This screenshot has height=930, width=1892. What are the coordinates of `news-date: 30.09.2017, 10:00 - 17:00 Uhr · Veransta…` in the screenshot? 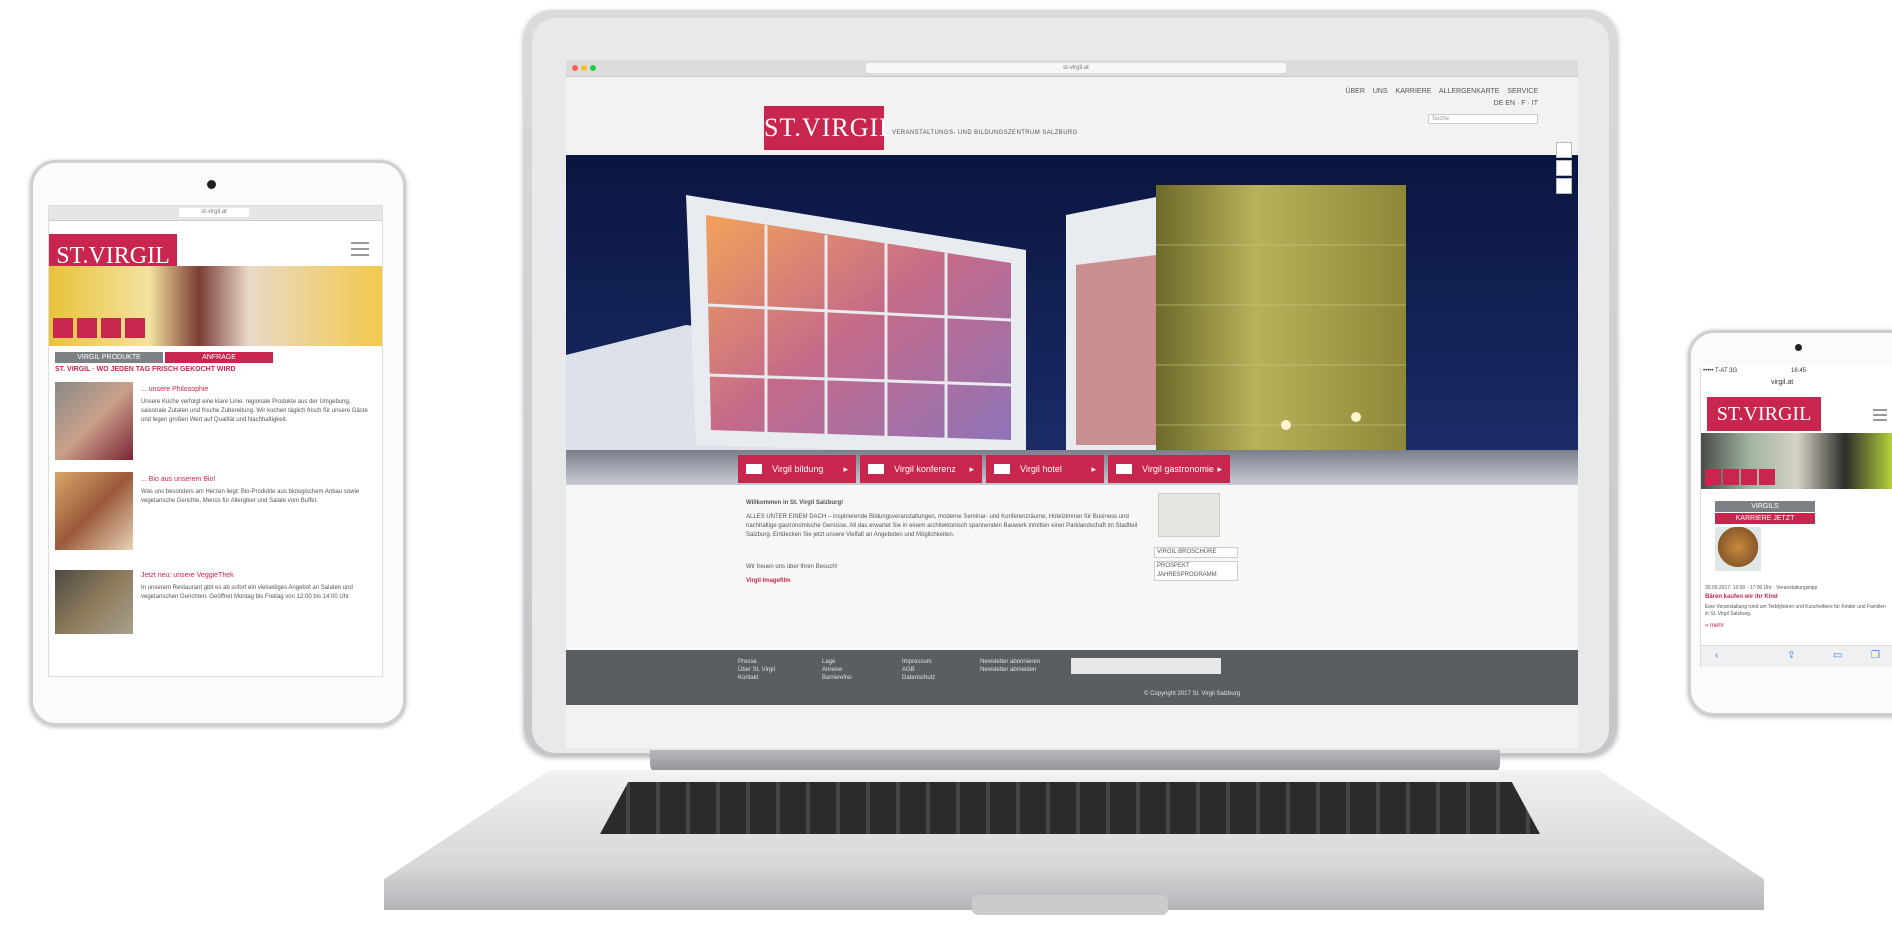 It's located at (1761, 588).